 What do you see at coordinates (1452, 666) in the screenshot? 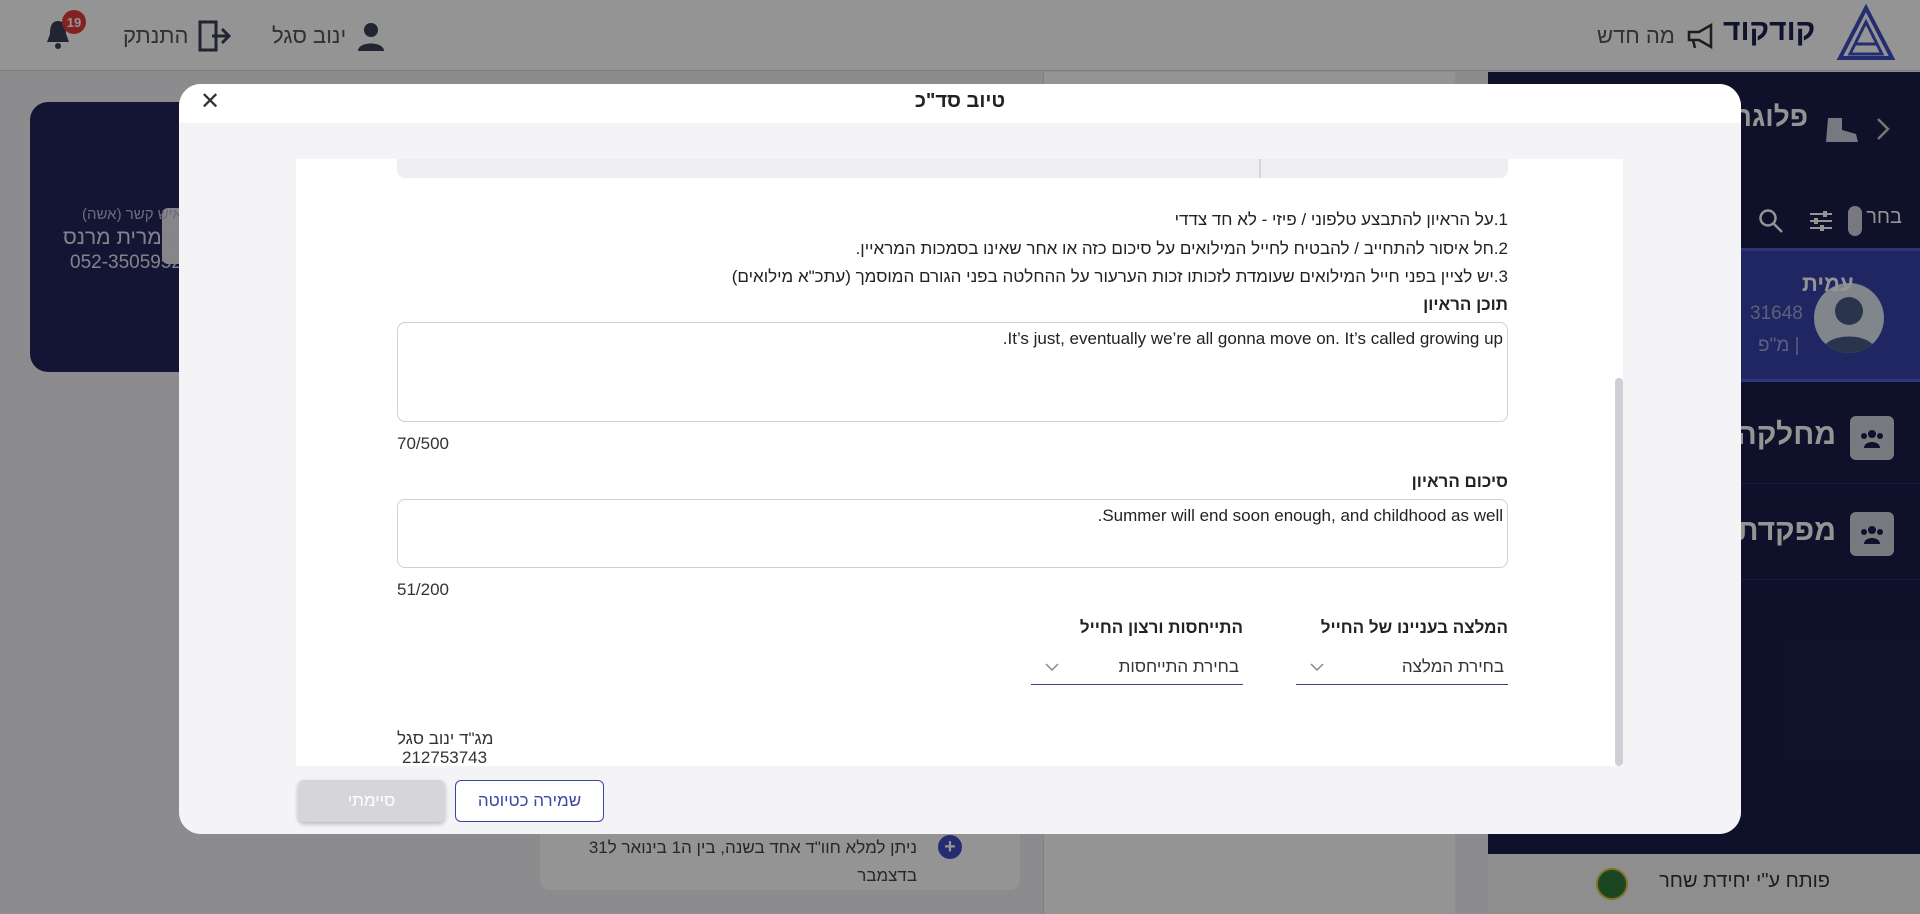
I see `recommendation-value: בחירת המלצה` at bounding box center [1452, 666].